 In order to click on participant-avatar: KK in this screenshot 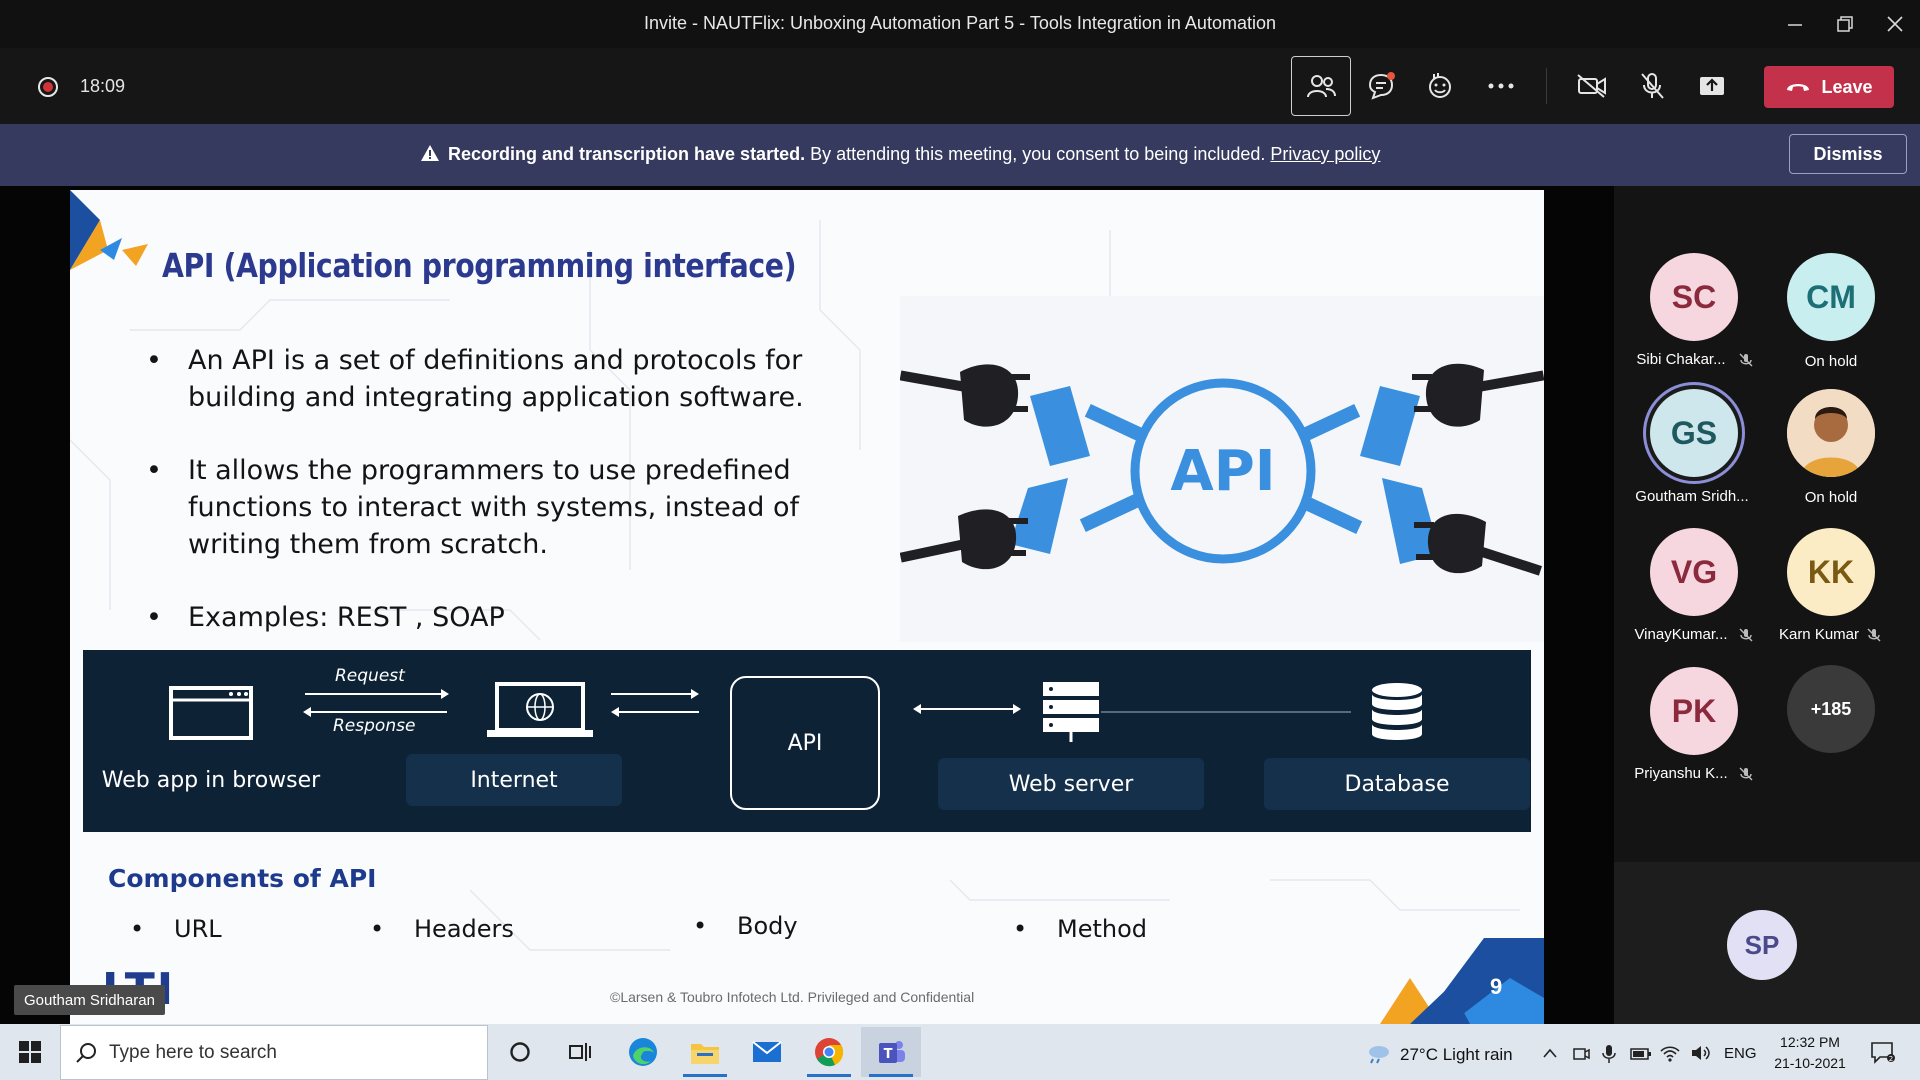, I will do `click(1831, 572)`.